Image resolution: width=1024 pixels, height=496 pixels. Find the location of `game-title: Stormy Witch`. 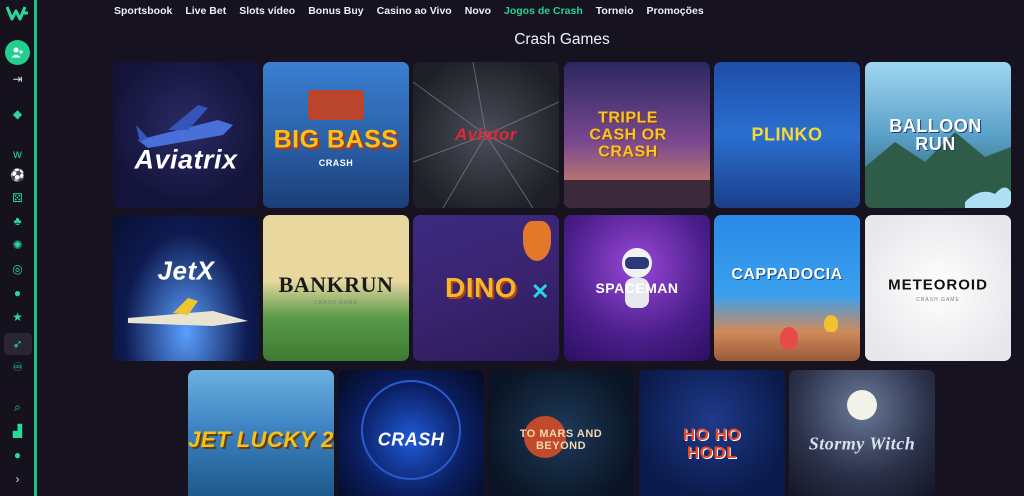

game-title: Stormy Witch is located at coordinates (862, 443).